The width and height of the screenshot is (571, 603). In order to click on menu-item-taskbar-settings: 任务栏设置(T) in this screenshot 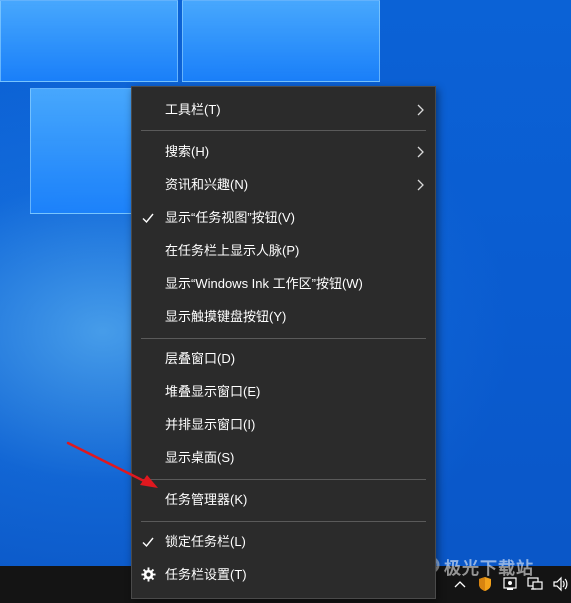, I will do `click(283, 574)`.